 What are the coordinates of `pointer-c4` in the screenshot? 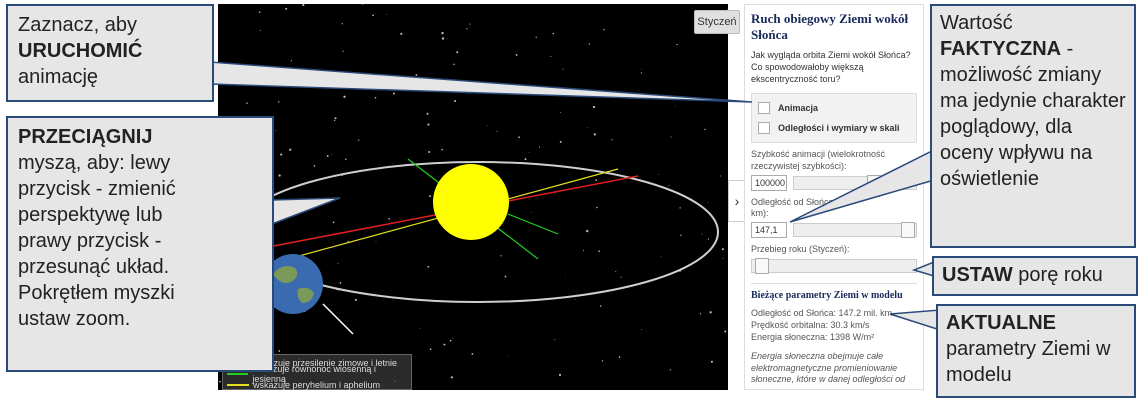 It's located at (923, 269).